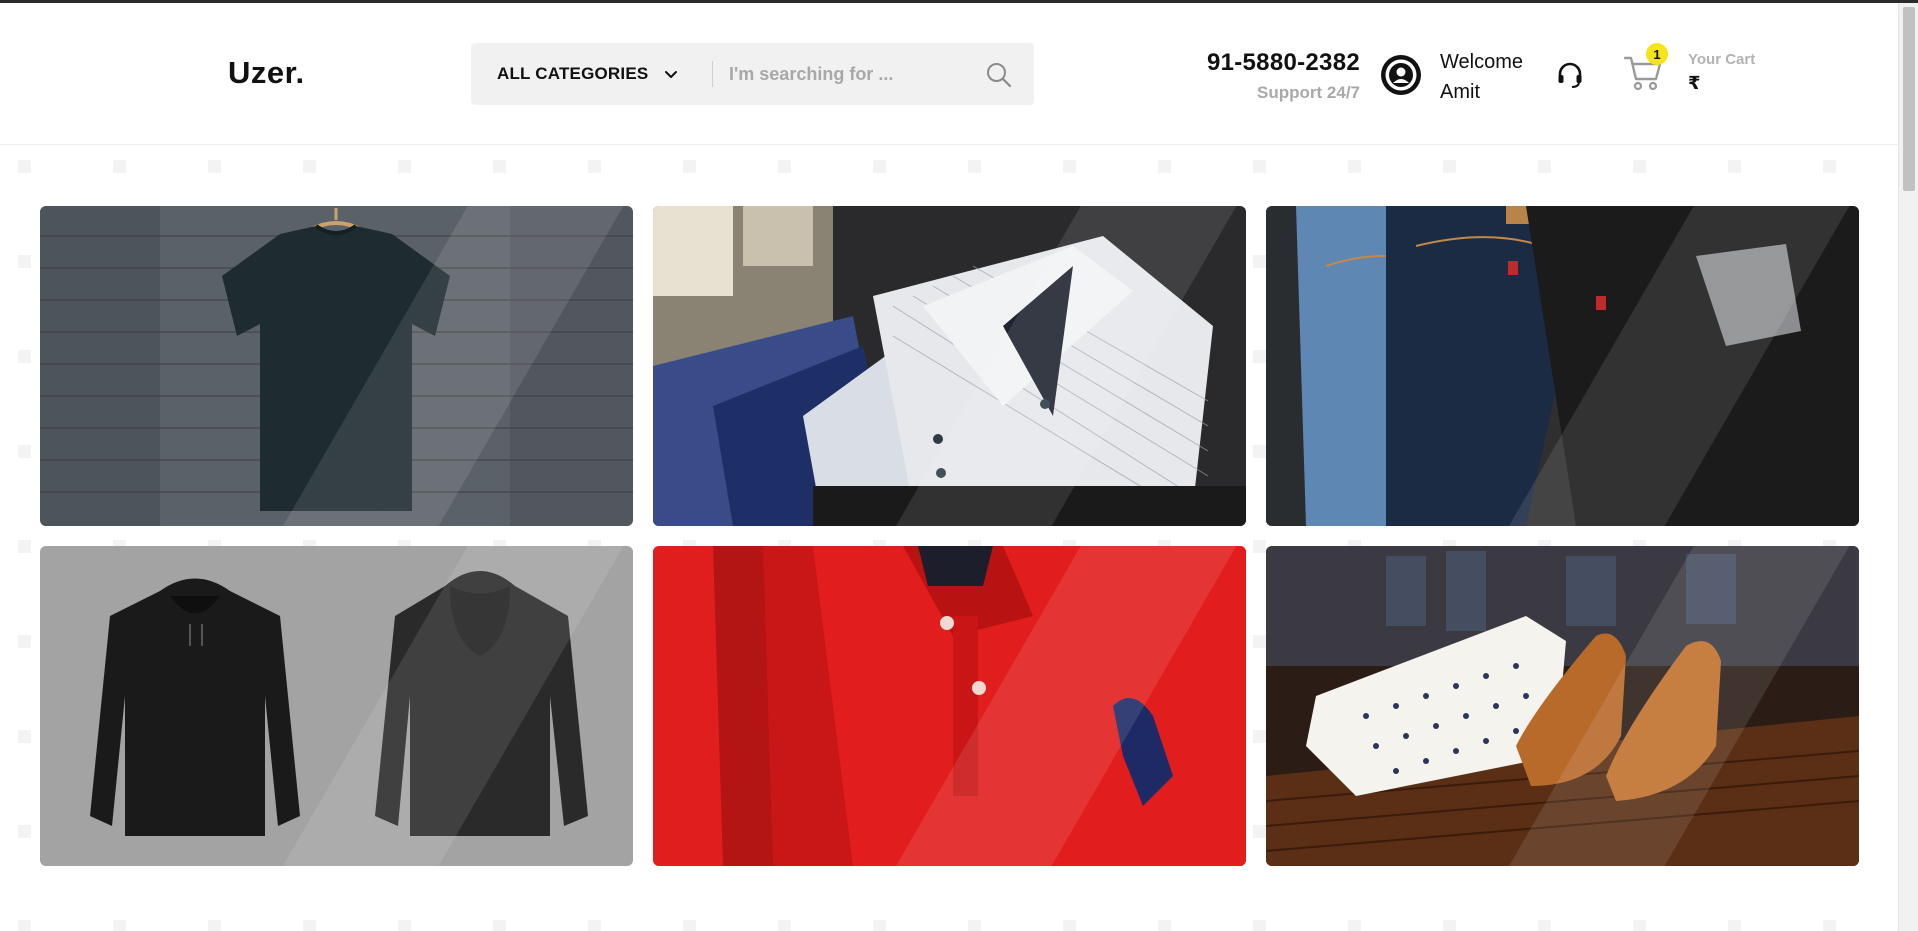 The height and width of the screenshot is (931, 1918). I want to click on category-tile-formal, so click(1562, 706).